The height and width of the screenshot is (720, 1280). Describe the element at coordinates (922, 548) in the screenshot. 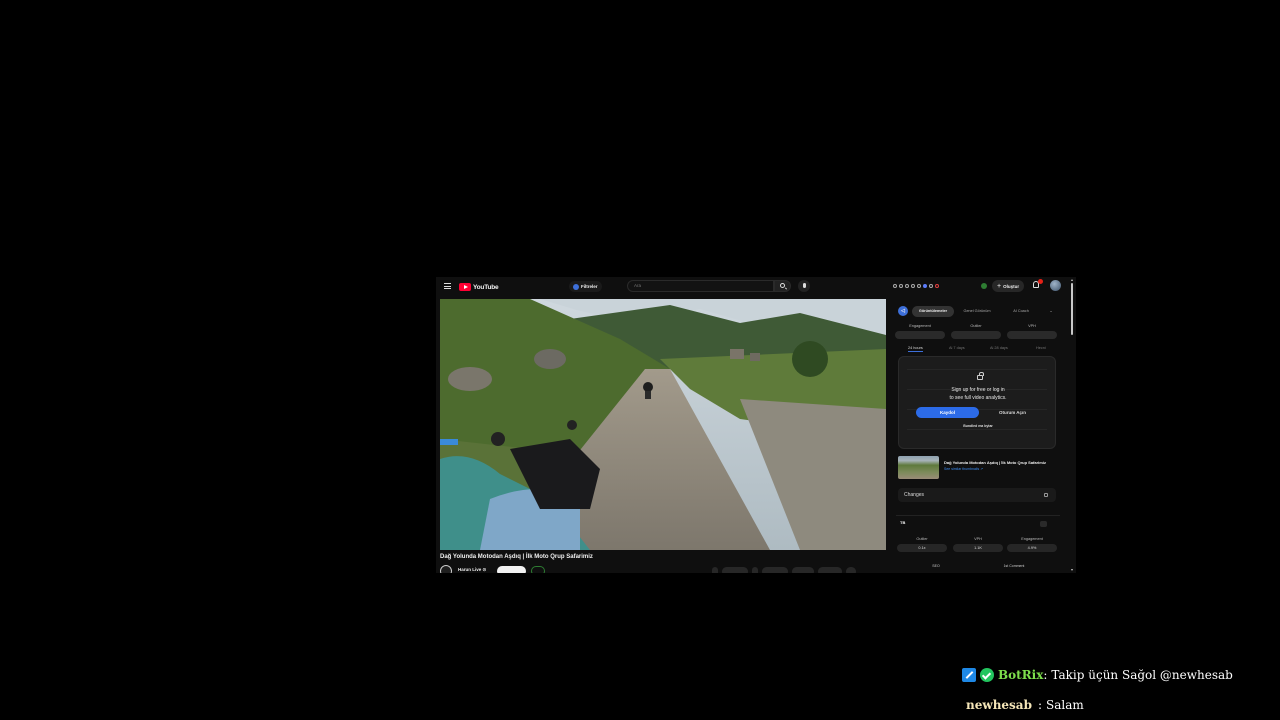

I see `card-outlier-value: 0.1x` at that location.